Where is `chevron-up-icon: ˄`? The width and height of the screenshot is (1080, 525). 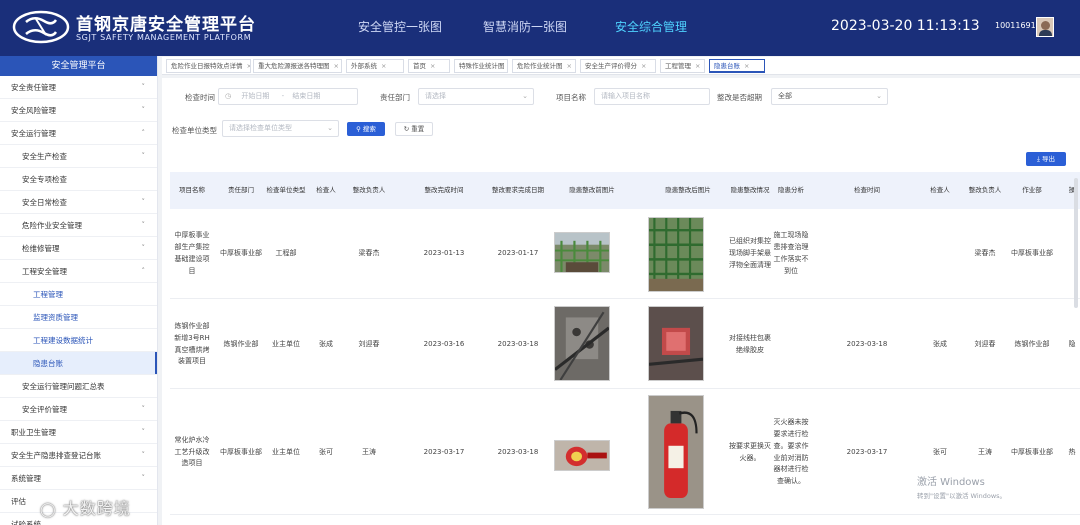 chevron-up-icon: ˄ is located at coordinates (143, 271).